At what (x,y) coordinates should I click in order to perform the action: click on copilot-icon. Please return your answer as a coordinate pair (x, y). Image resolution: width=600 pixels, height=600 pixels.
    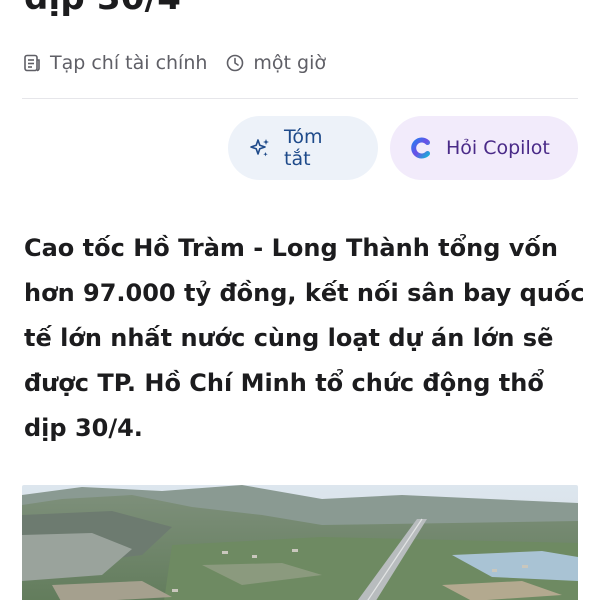
    Looking at the image, I should click on (422, 148).